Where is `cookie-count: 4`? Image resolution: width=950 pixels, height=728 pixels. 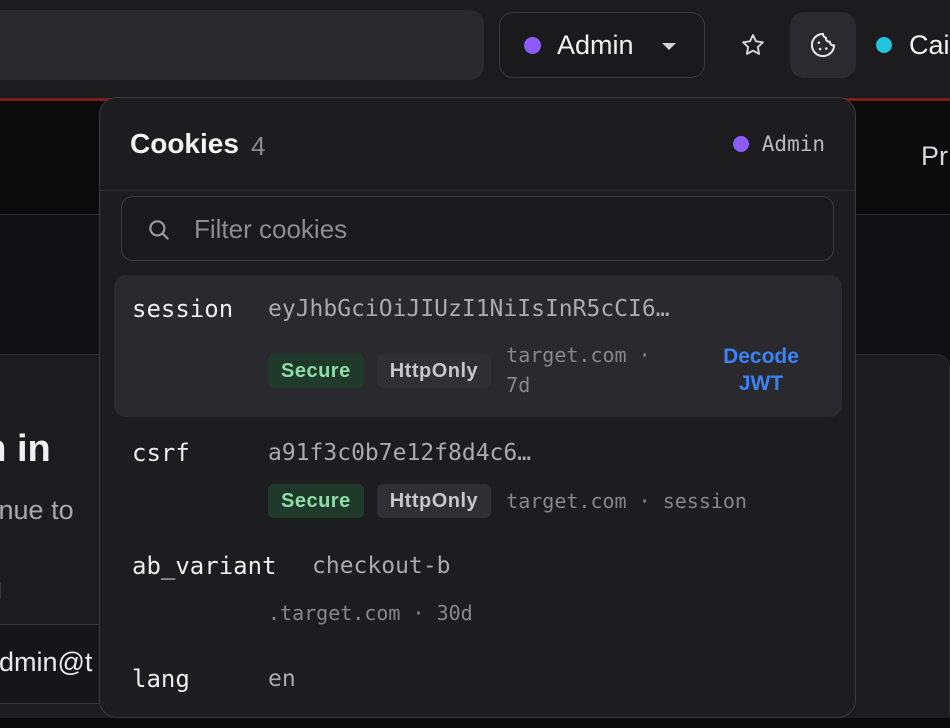
cookie-count: 4 is located at coordinates (258, 146).